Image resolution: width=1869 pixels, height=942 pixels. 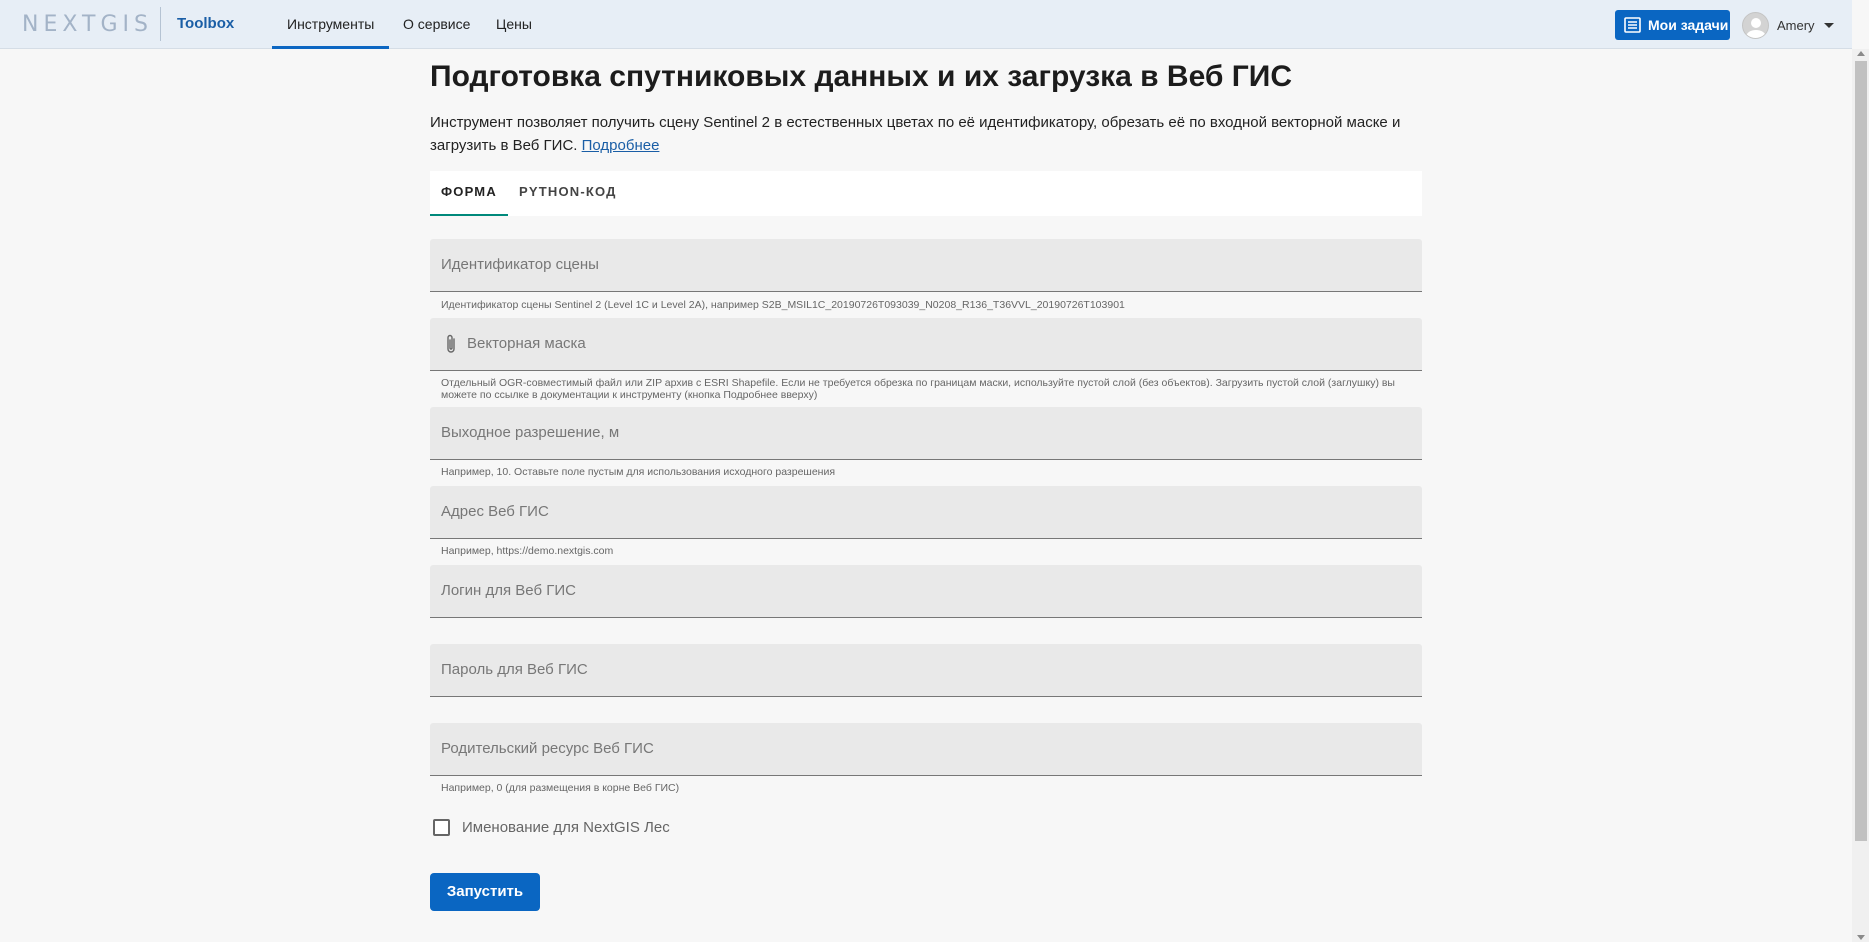 I want to click on output-resolution-field: Выходное разрешение, м, so click(x=926, y=433).